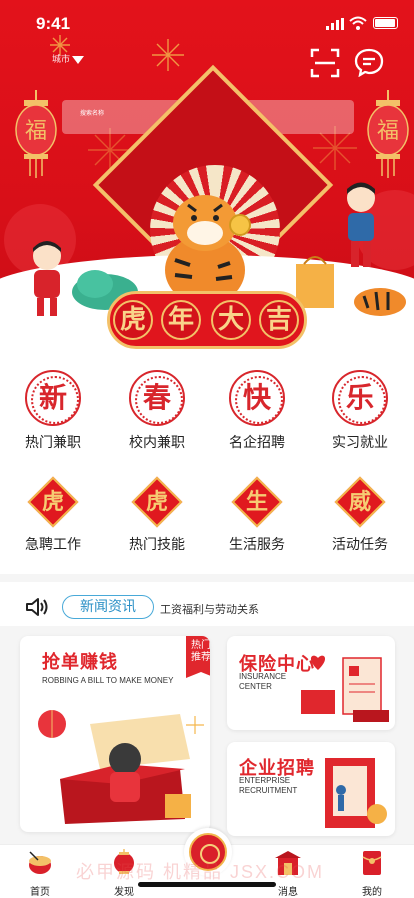 This screenshot has width=414, height=898. Describe the element at coordinates (47, 278) in the screenshot. I see `child-left-illustration` at that location.